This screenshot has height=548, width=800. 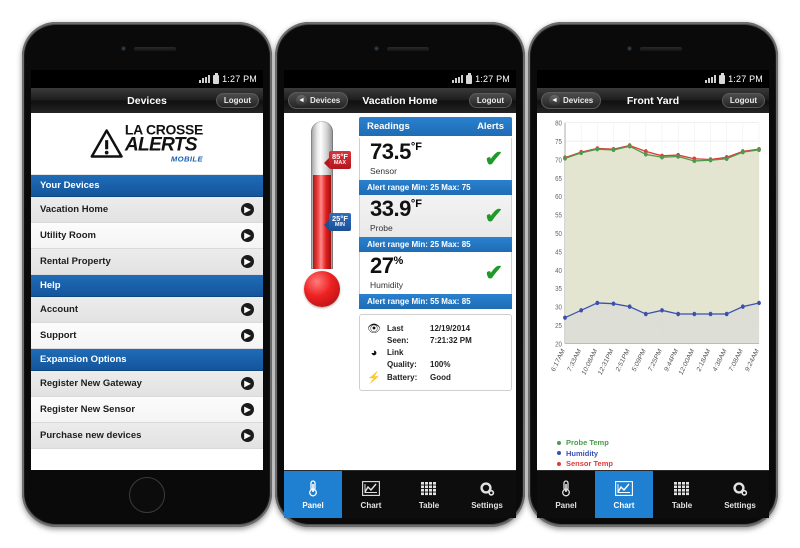 I want to click on reading-card: 33.9°F Probe ✔, so click(x=435, y=216).